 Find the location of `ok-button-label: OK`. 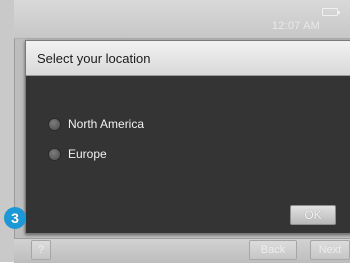

ok-button-label: OK is located at coordinates (313, 215).